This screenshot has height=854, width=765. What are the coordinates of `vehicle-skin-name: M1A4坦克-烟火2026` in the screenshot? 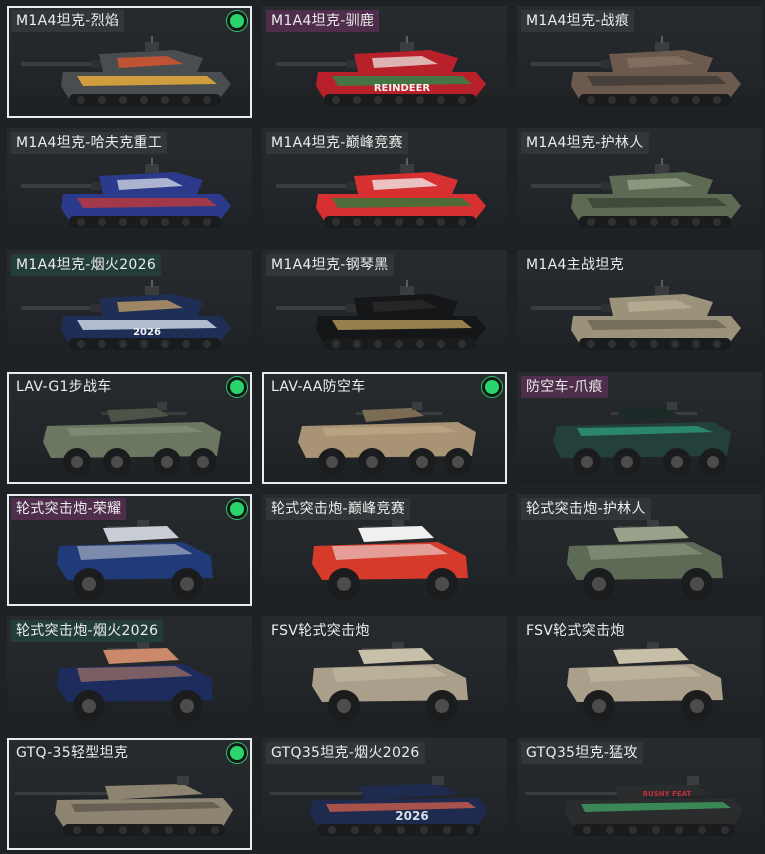 It's located at (86, 265).